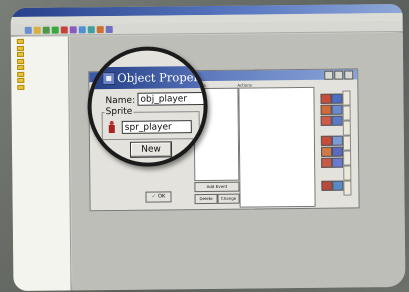 Image resolution: width=409 pixels, height=292 pixels. What do you see at coordinates (228, 198) in the screenshot?
I see `change-event-button: Change` at bounding box center [228, 198].